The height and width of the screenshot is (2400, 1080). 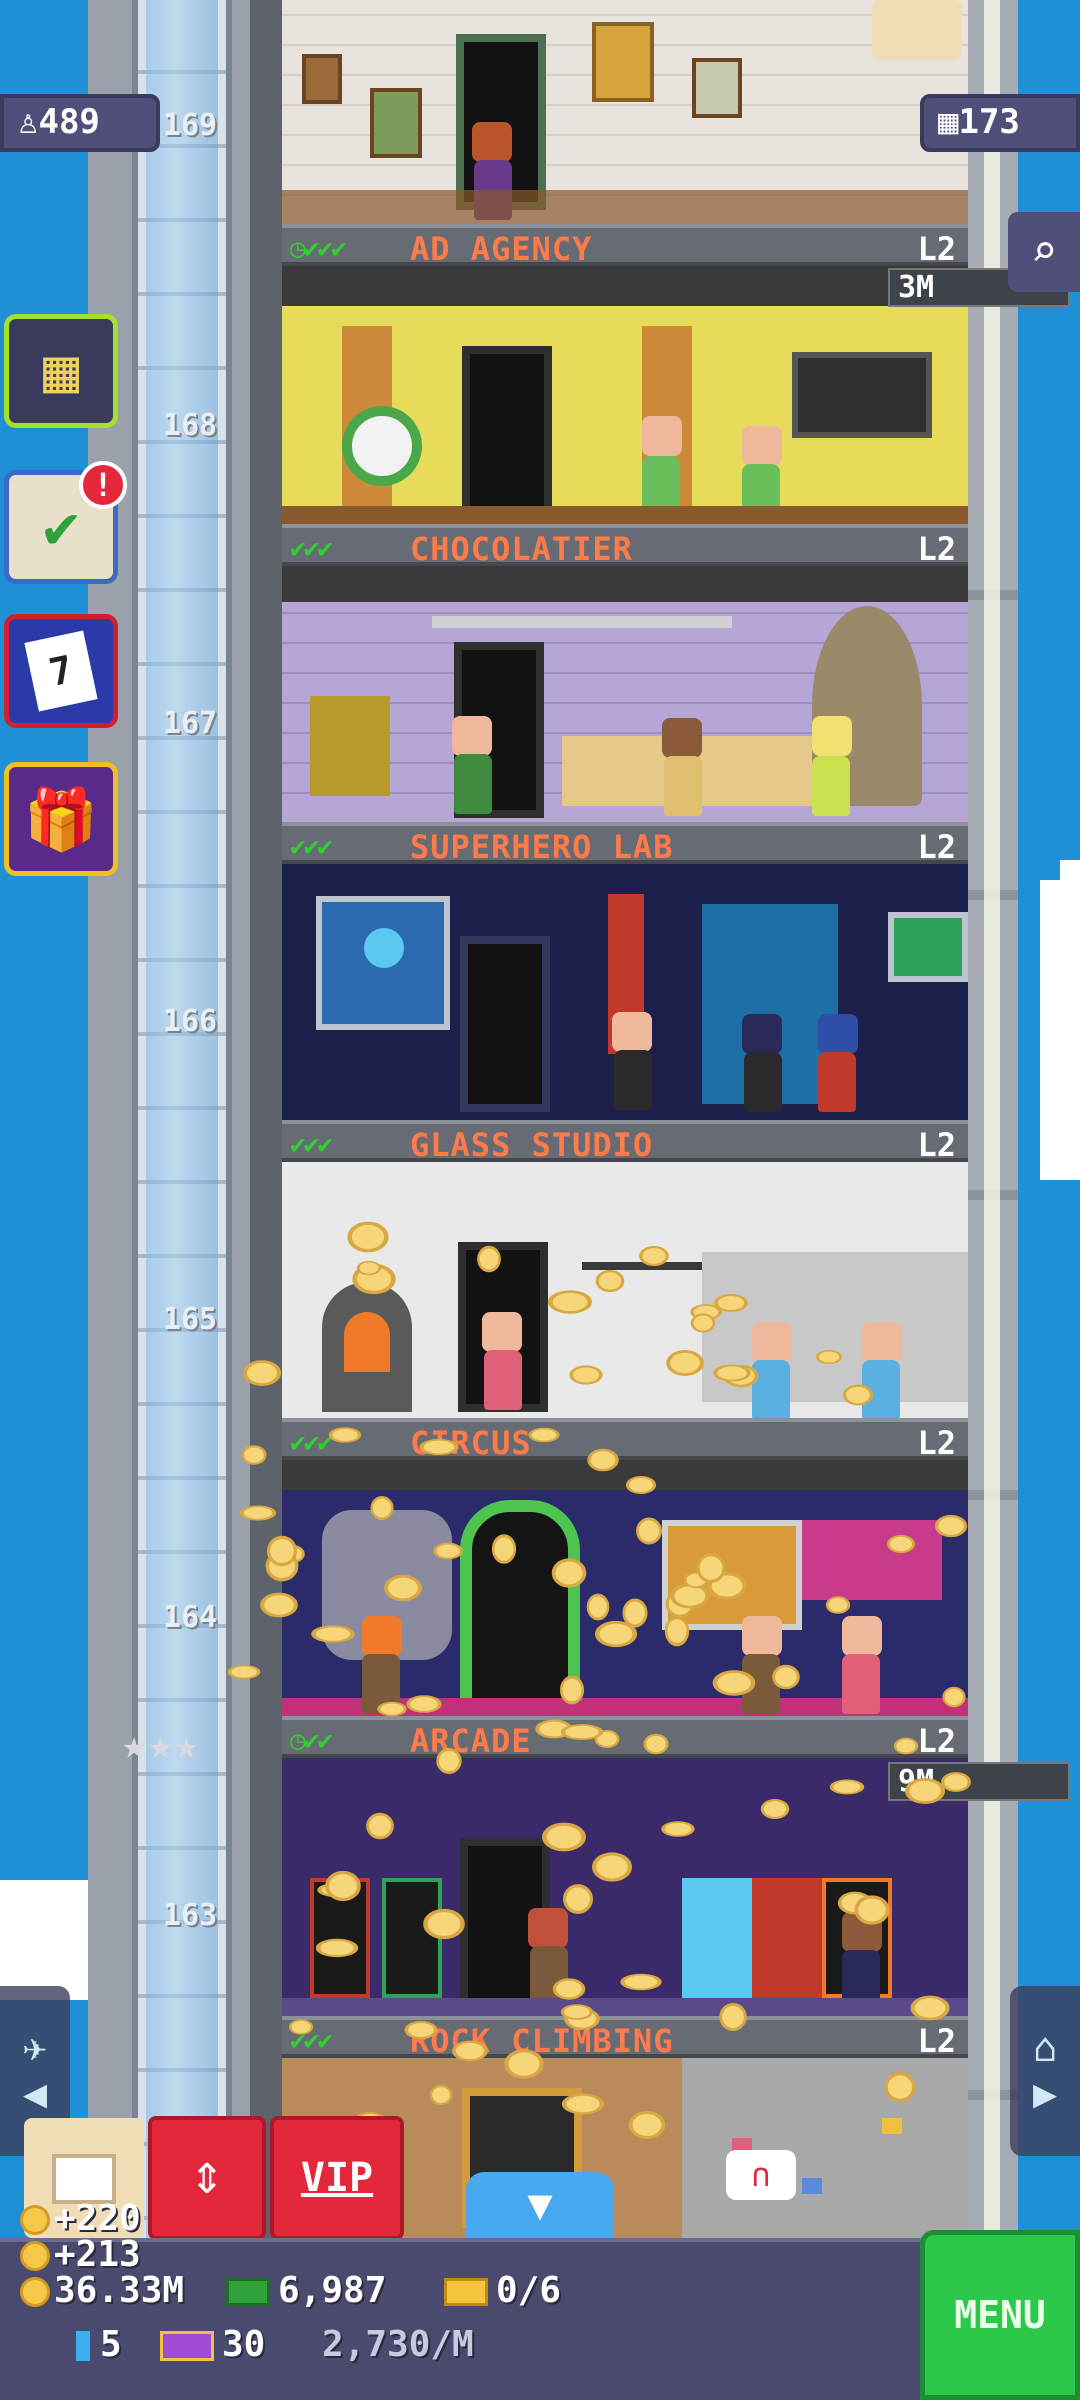 What do you see at coordinates (521, 549) in the screenshot?
I see `floor-name: CHOCOLATIER` at bounding box center [521, 549].